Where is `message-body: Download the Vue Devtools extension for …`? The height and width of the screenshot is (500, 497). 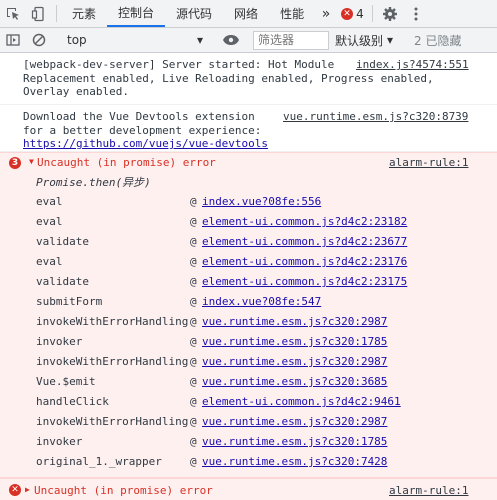
message-body: Download the Vue Devtools extension for … is located at coordinates (142, 123).